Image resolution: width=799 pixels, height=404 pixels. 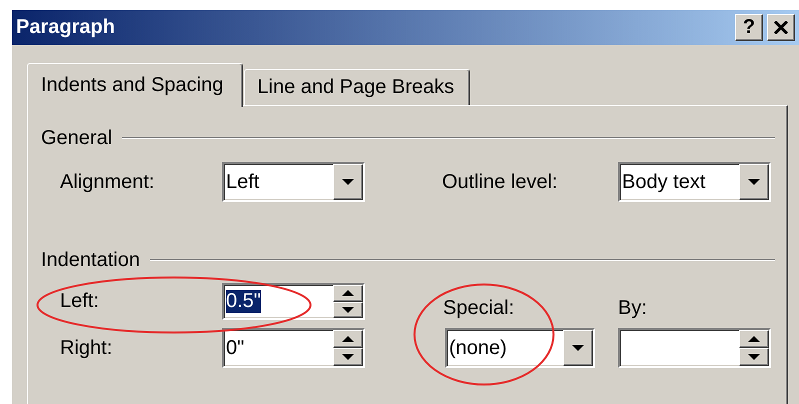 I want to click on tab: Indents and Spacing, so click(x=135, y=85).